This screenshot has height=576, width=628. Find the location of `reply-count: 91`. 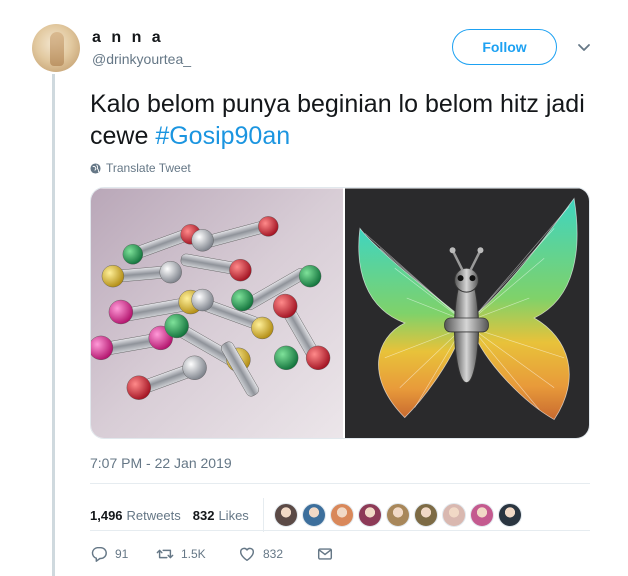

reply-count: 91 is located at coordinates (122, 554).